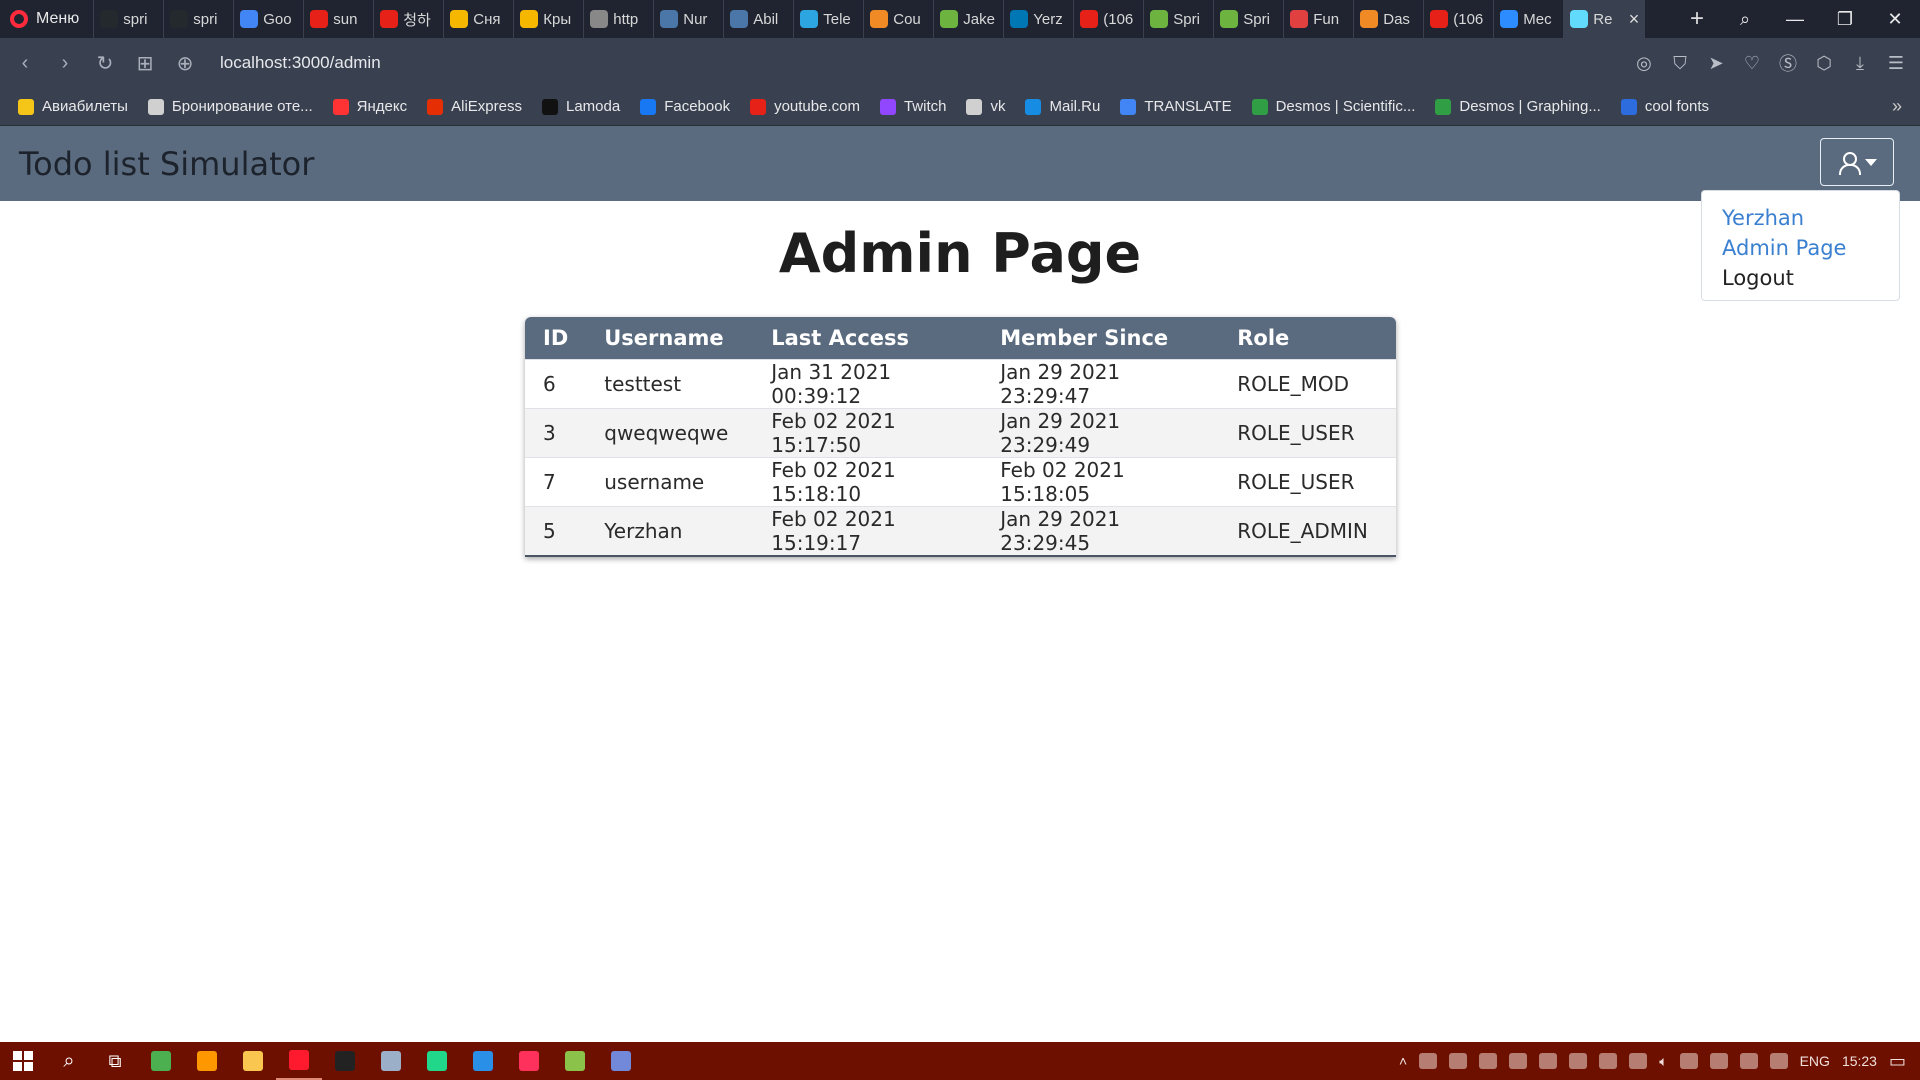 The image size is (1920, 1080). I want to click on start-button, so click(23, 1061).